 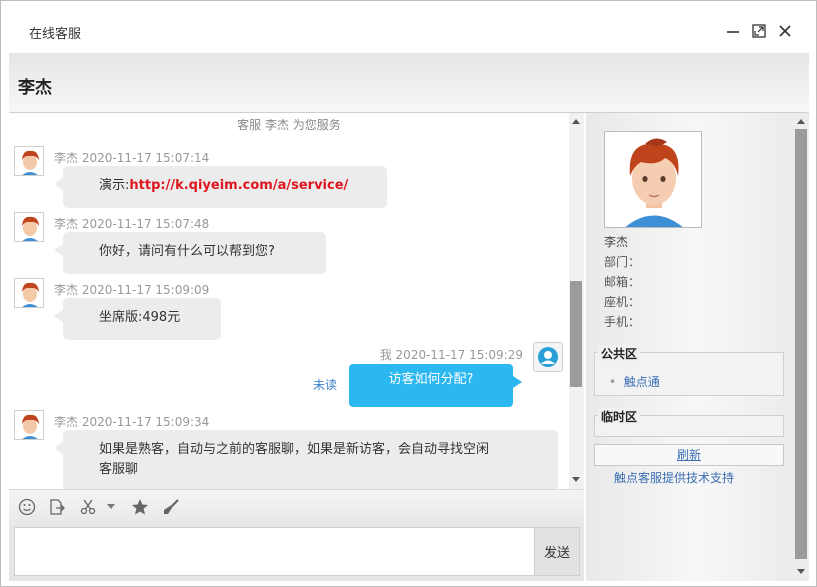 What do you see at coordinates (674, 477) in the screenshot?
I see `support-link: 触点客服提供技术支持` at bounding box center [674, 477].